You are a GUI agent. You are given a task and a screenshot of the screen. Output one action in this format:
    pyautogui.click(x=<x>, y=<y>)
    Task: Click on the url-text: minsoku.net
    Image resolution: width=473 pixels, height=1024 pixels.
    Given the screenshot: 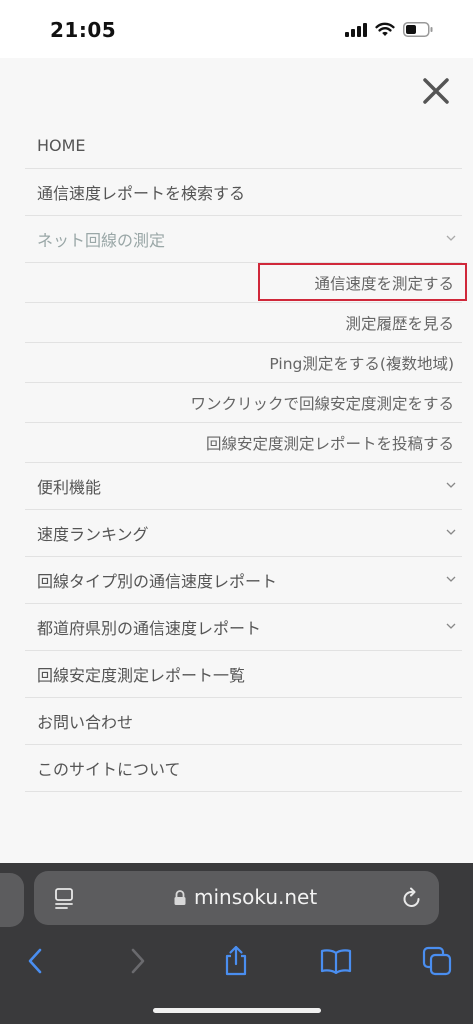 What is the action you would take?
    pyautogui.click(x=256, y=897)
    